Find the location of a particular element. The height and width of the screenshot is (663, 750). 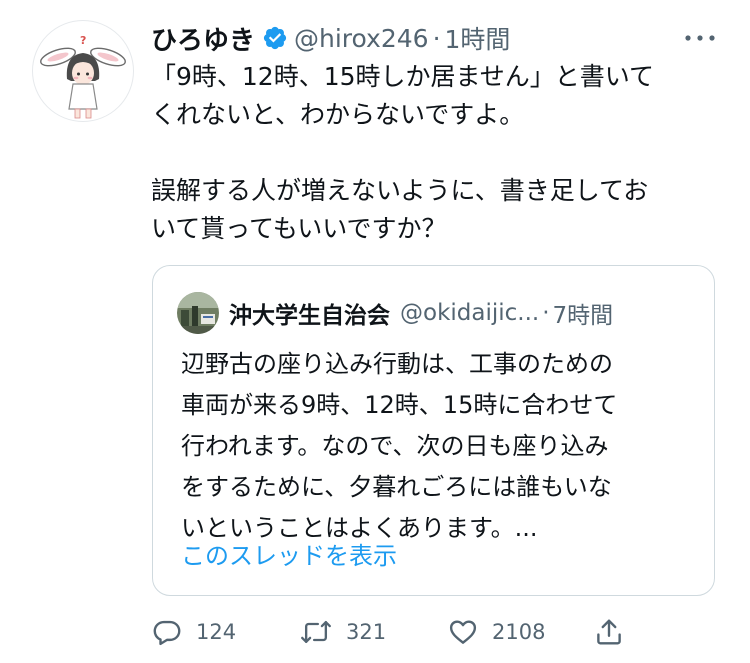

quoted-avatar-photo is located at coordinates (198, 313).